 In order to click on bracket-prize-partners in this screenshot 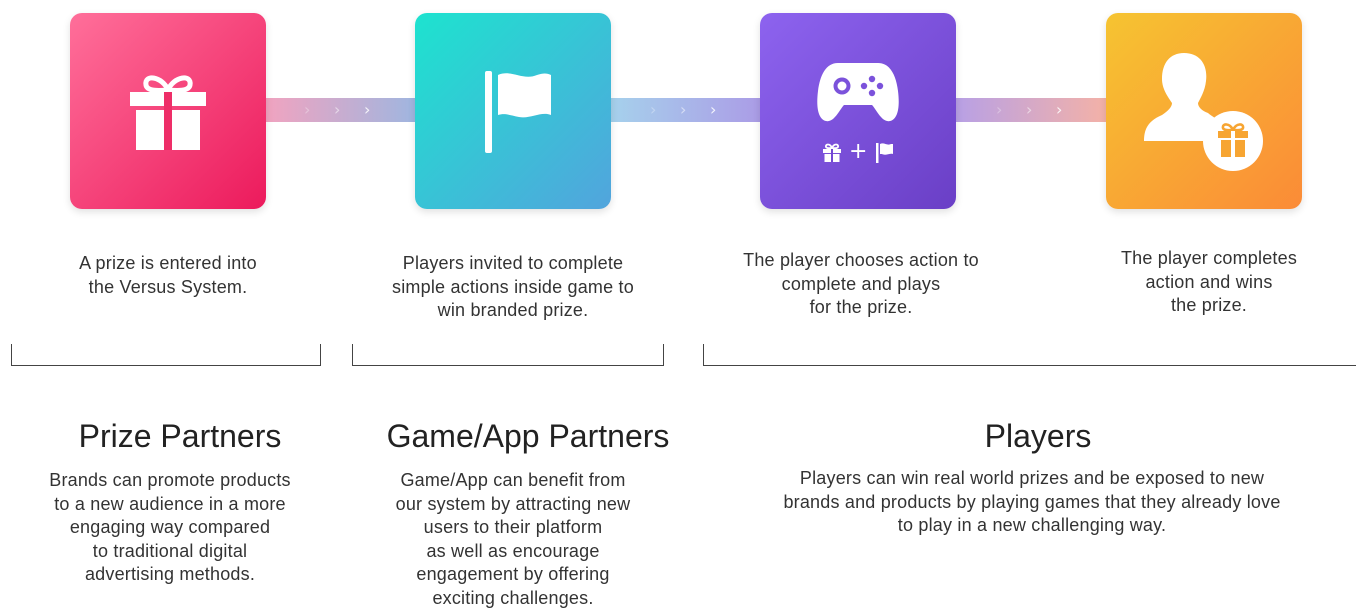, I will do `click(166, 355)`.